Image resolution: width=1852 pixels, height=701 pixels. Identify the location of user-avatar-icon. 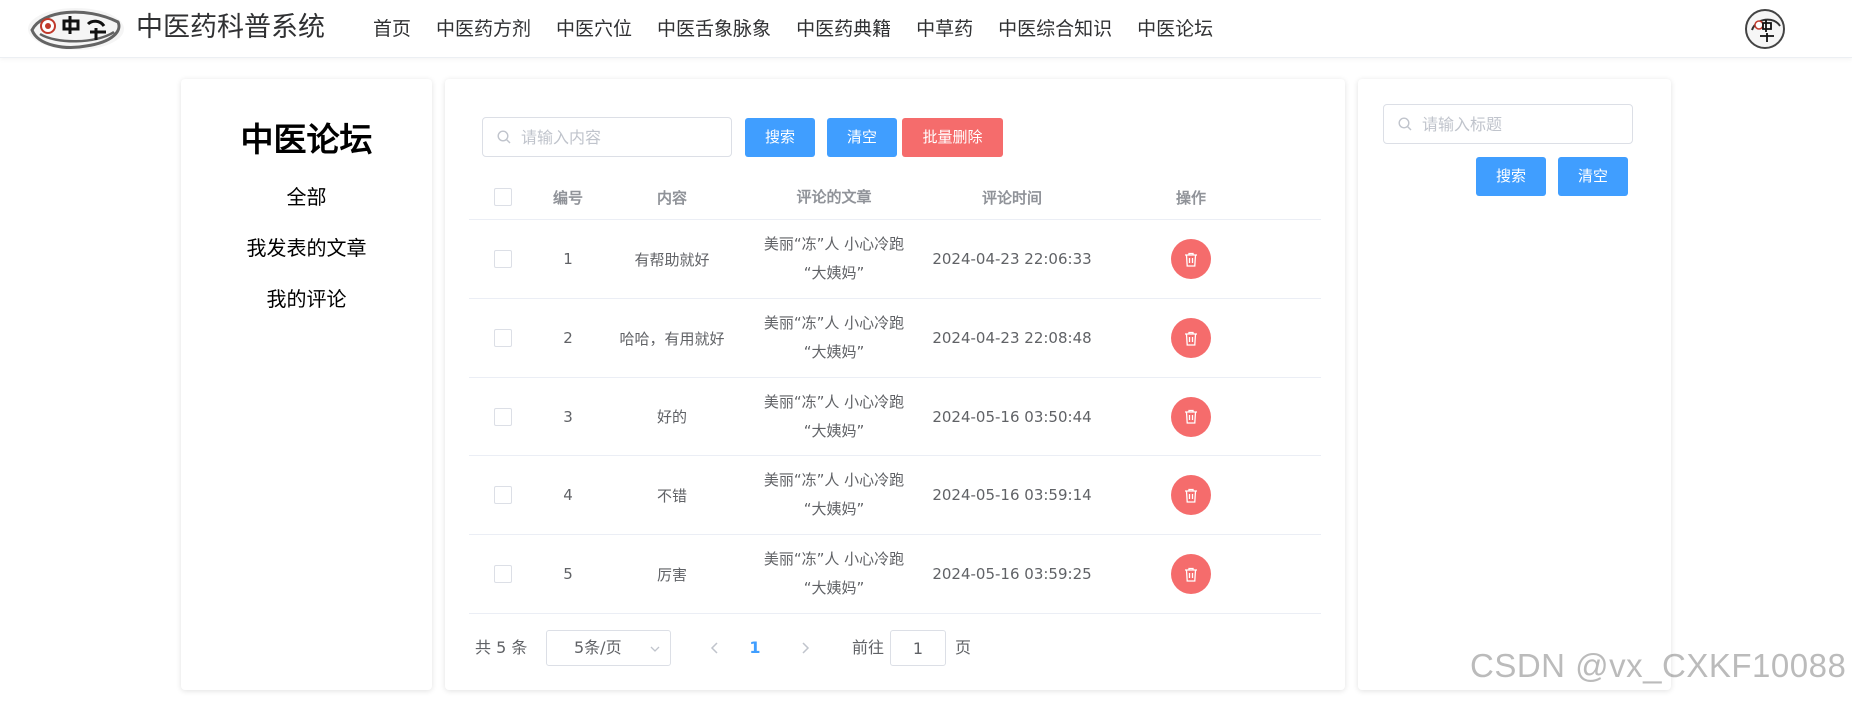
(1765, 29).